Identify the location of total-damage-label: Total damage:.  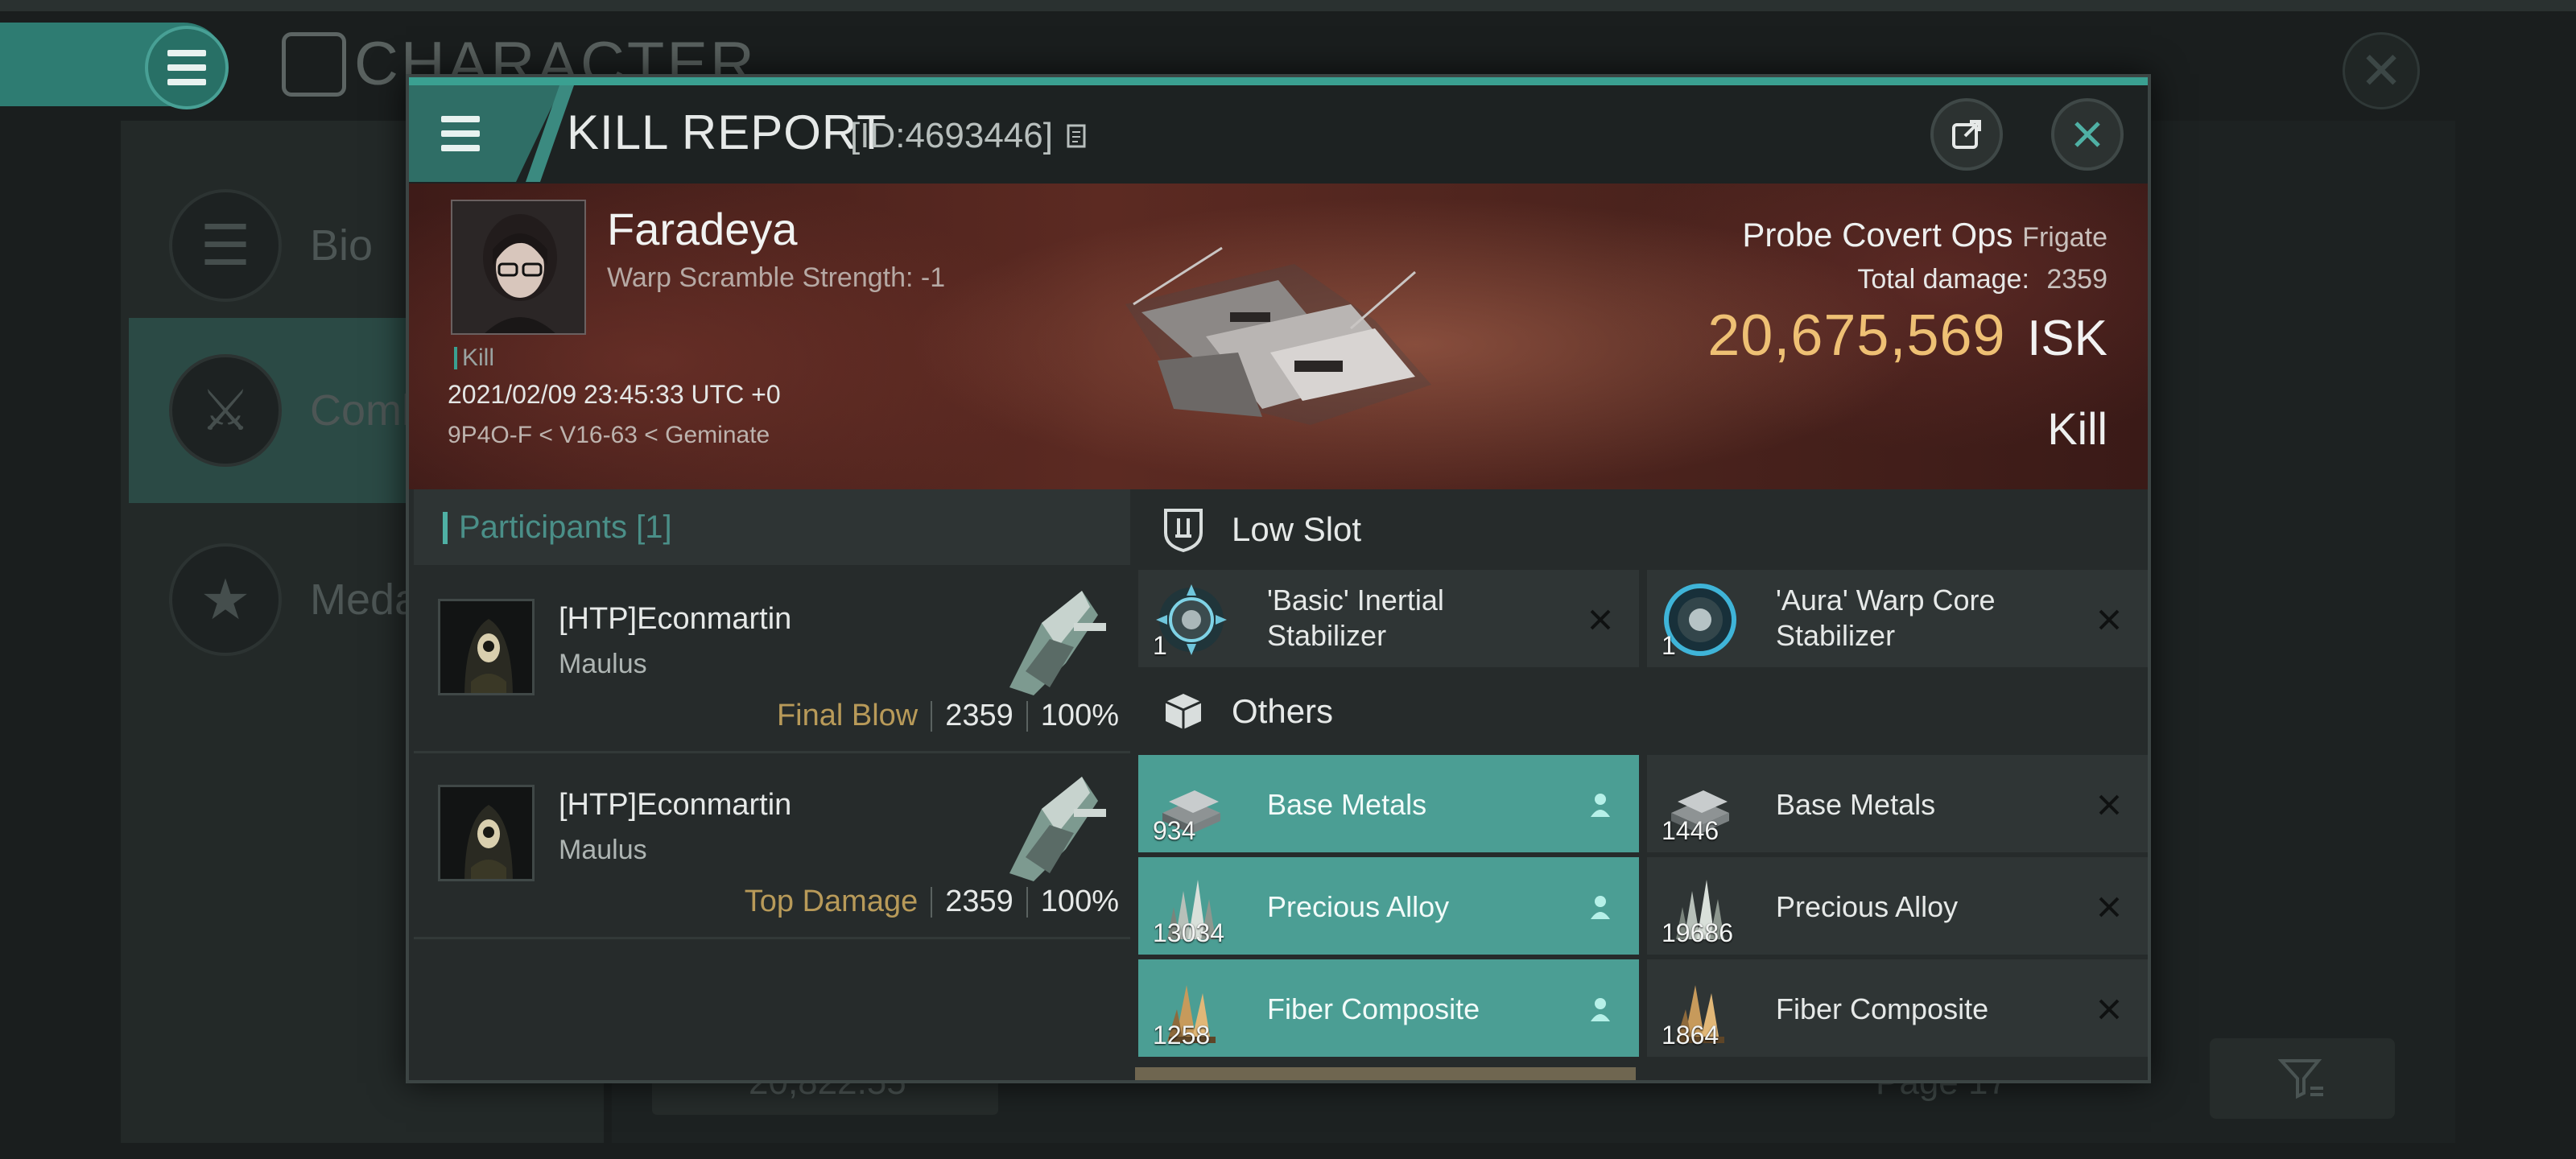
(1943, 279).